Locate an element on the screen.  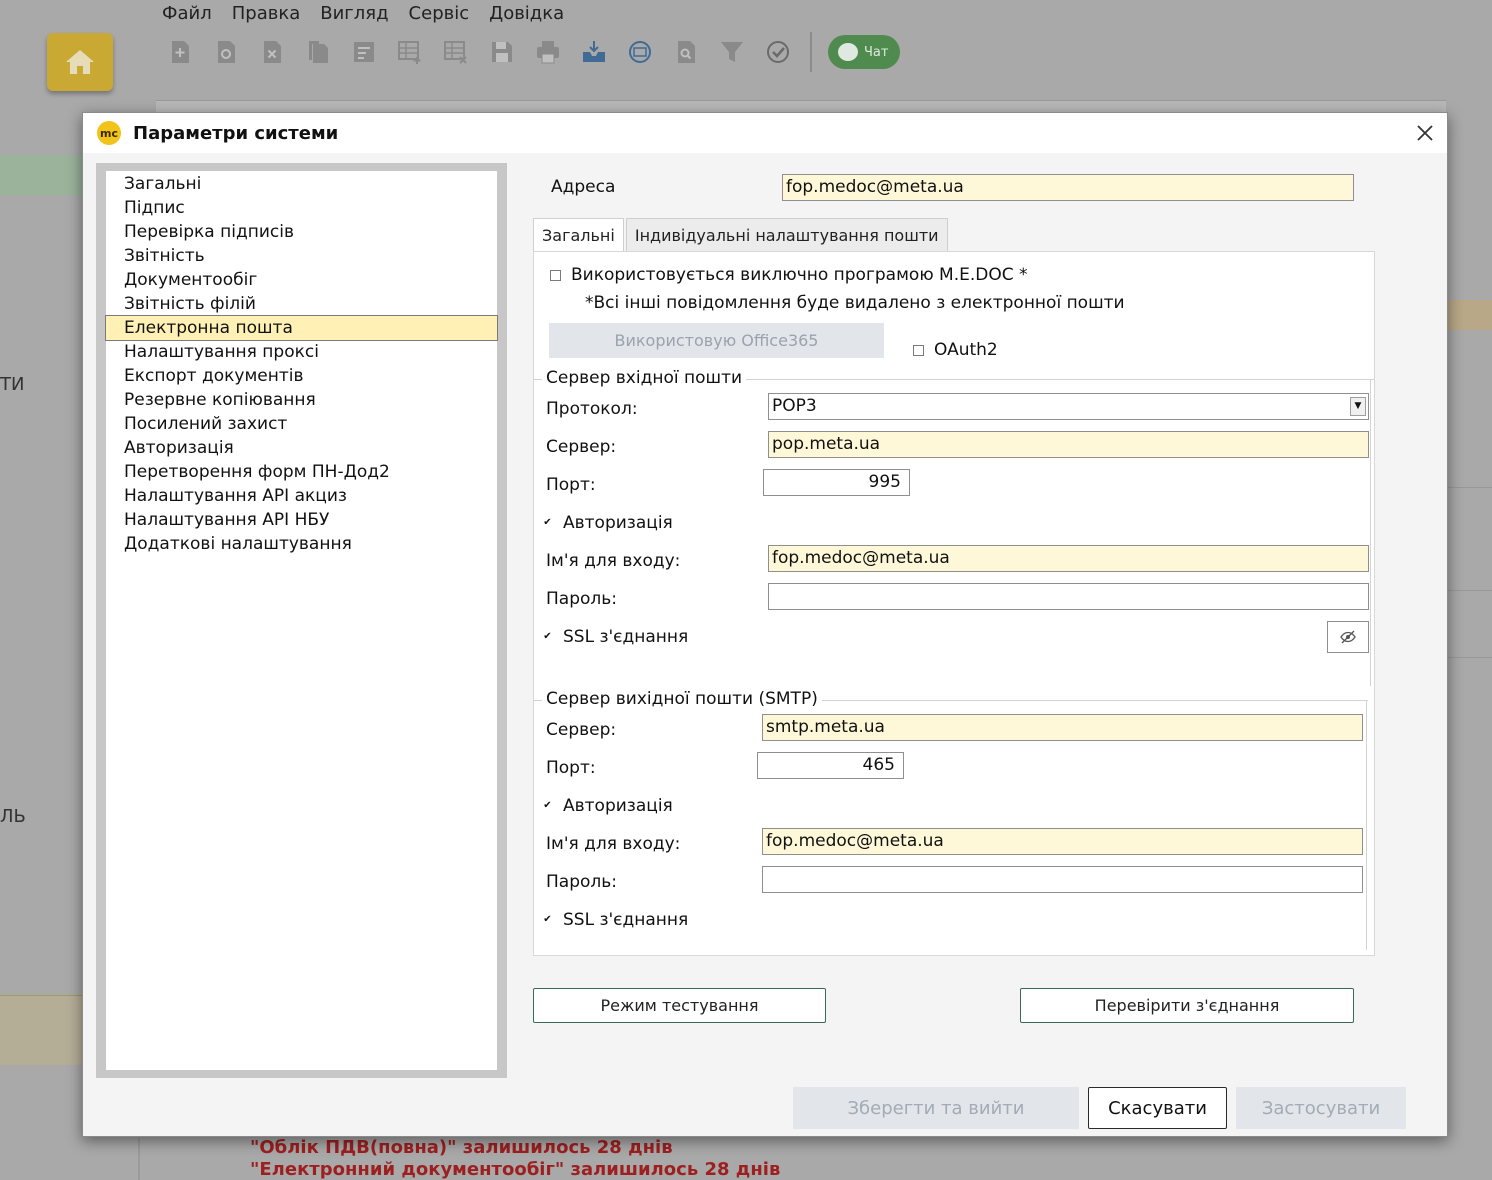
outgoing-group-border is located at coordinates (1366, 825).